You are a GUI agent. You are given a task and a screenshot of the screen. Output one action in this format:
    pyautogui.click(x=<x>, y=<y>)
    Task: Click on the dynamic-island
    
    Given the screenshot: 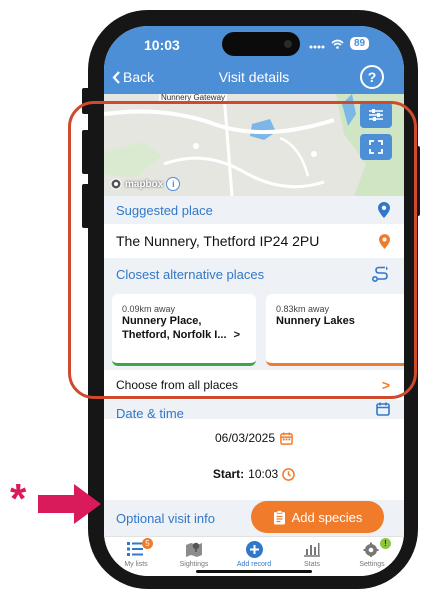 What is the action you would take?
    pyautogui.click(x=261, y=44)
    